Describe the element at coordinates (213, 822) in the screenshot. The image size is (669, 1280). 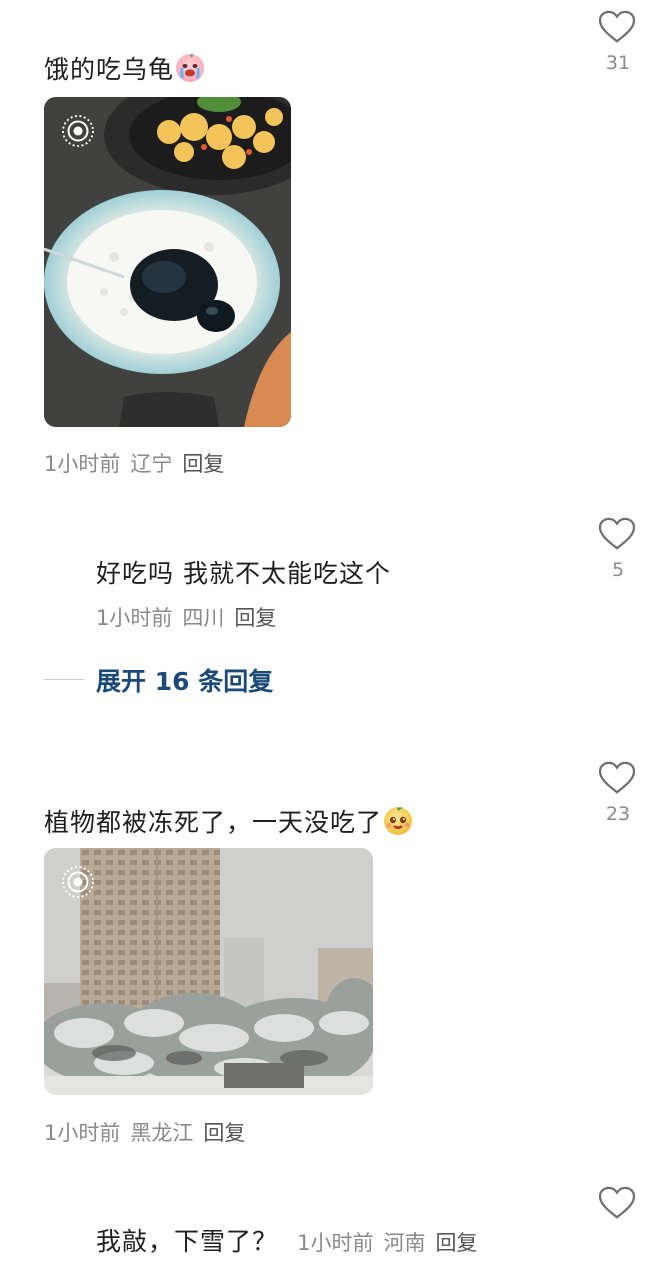
I see `comment-3-text: 植物都被冻死了，一天没吃了` at that location.